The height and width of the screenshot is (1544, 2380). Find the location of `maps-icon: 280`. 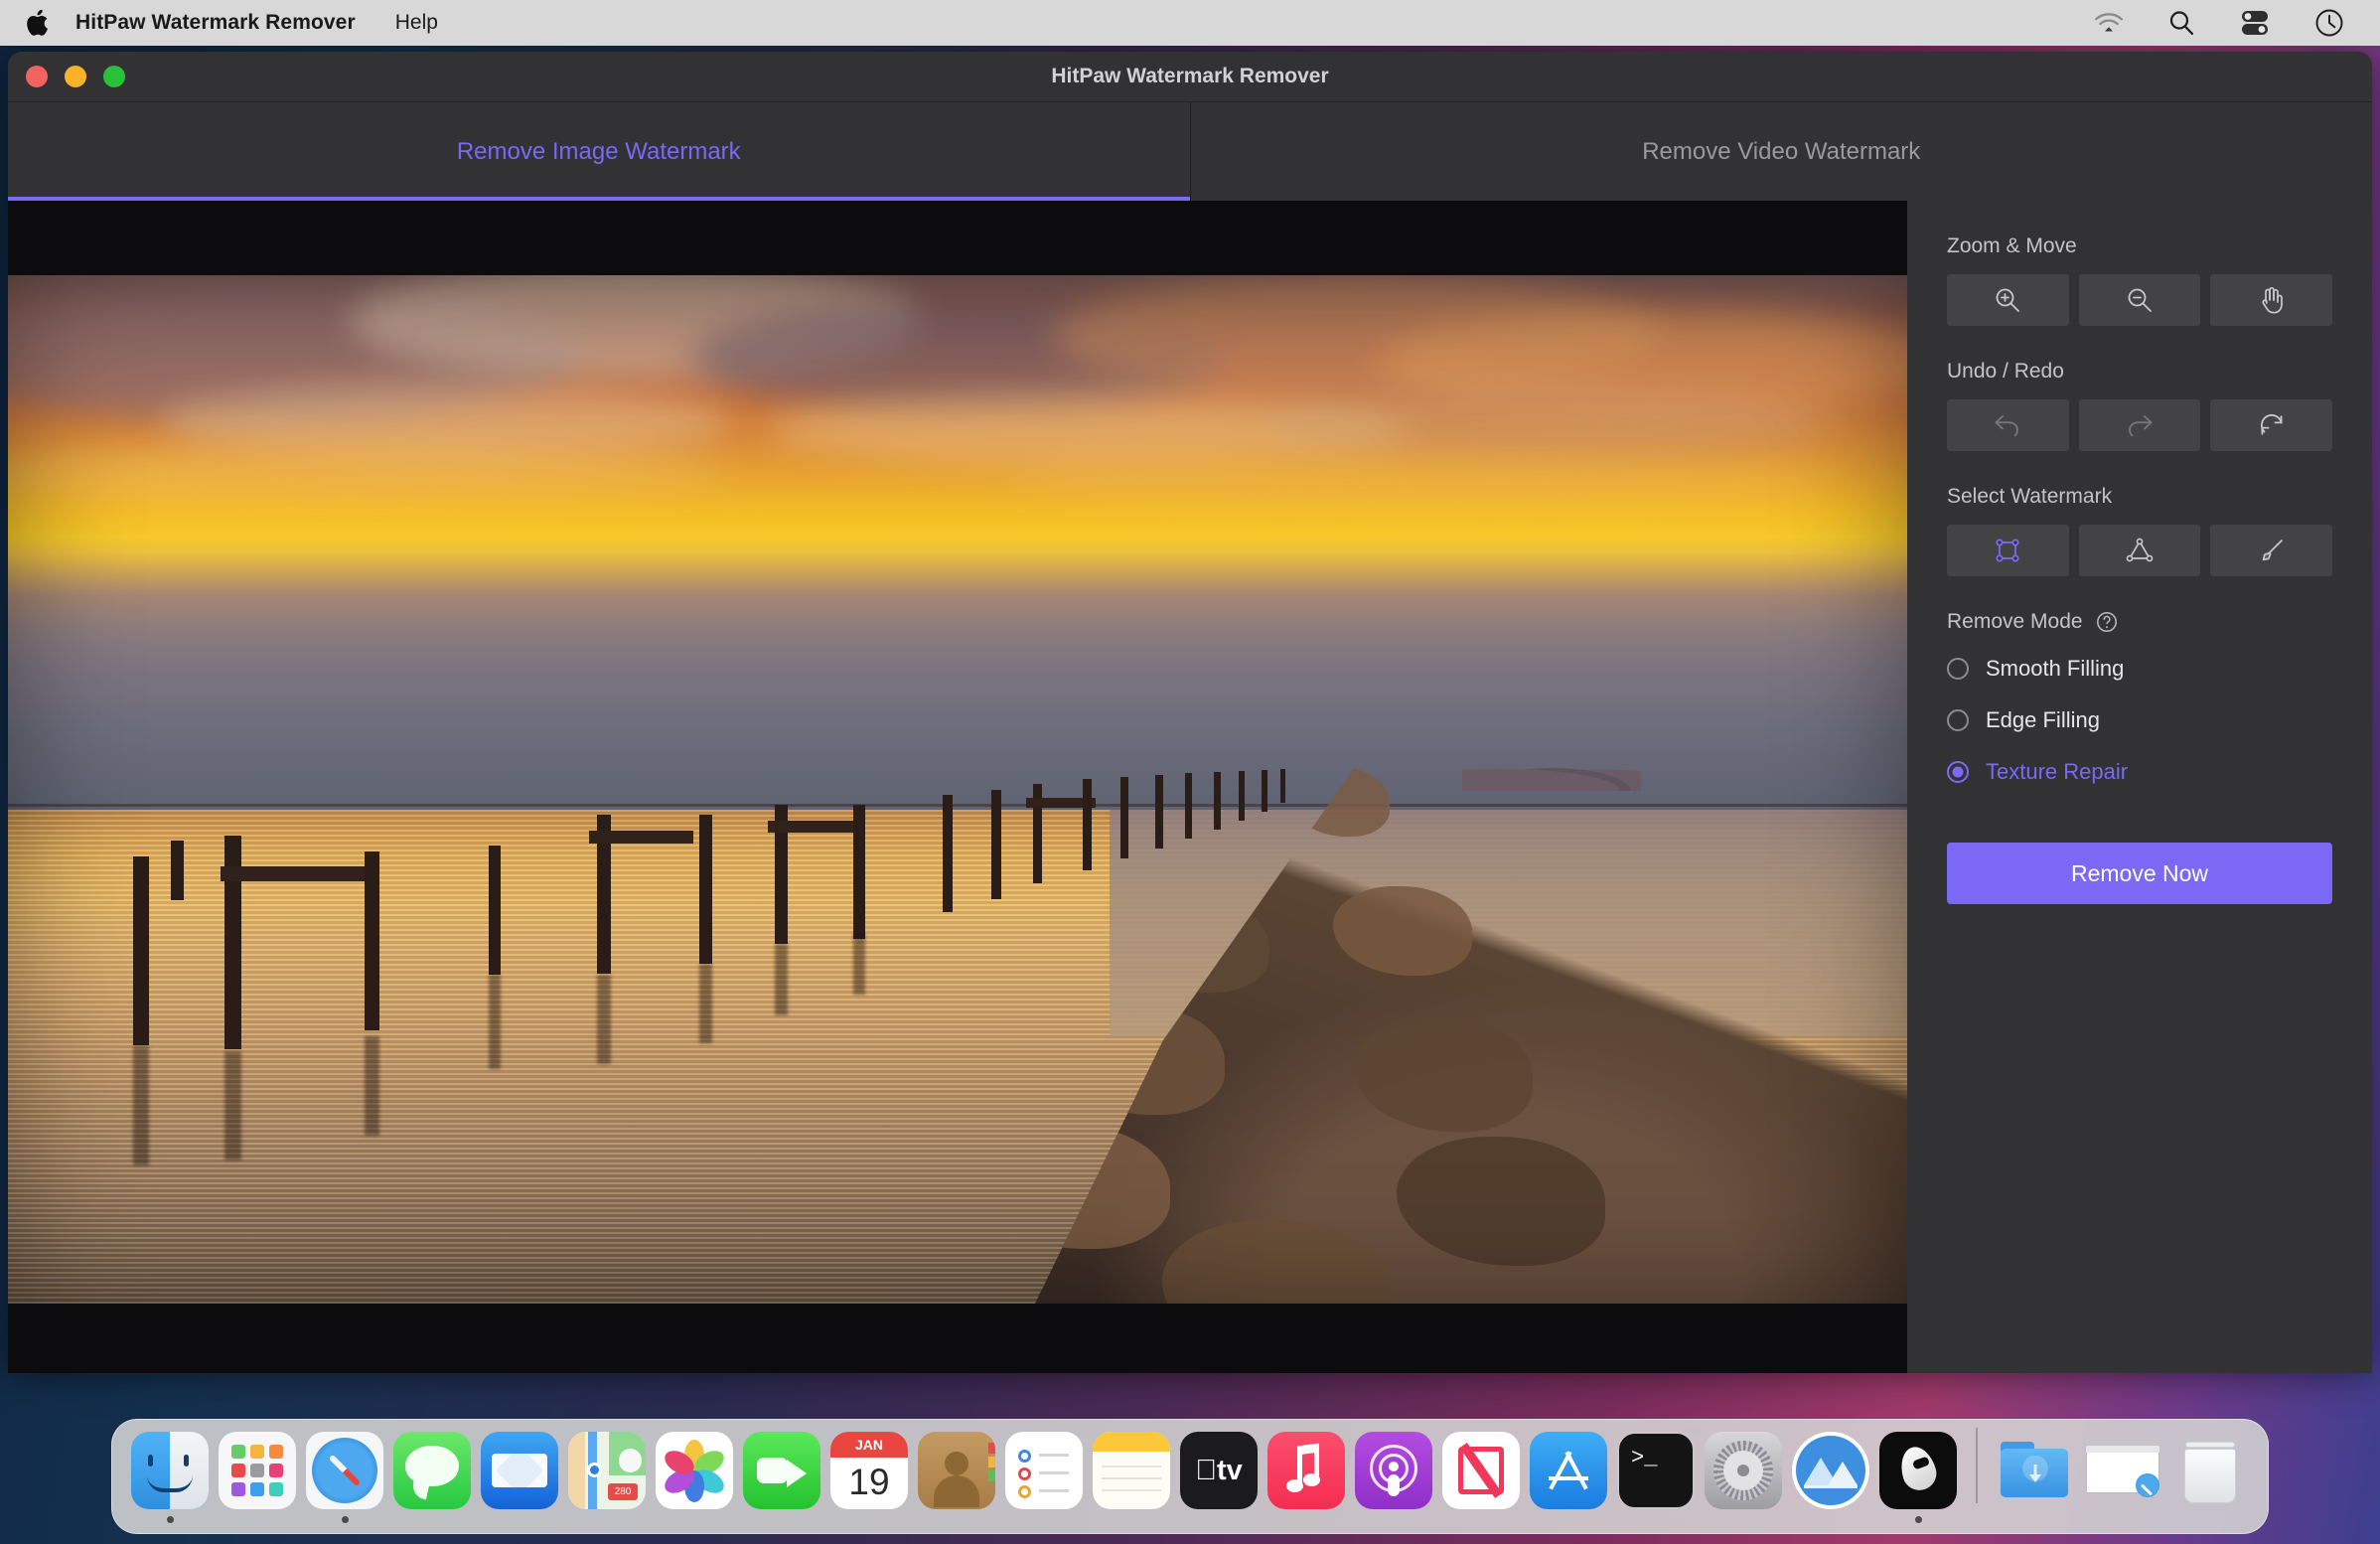

maps-icon: 280 is located at coordinates (607, 1470).